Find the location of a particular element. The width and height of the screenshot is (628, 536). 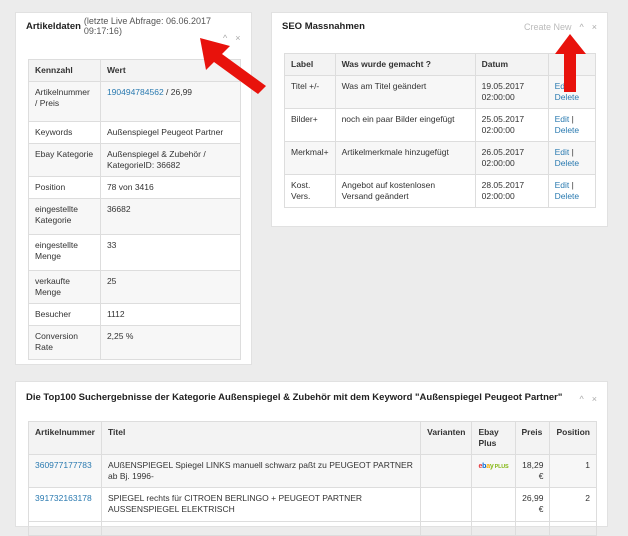

row-label: Keywords is located at coordinates (64, 132).